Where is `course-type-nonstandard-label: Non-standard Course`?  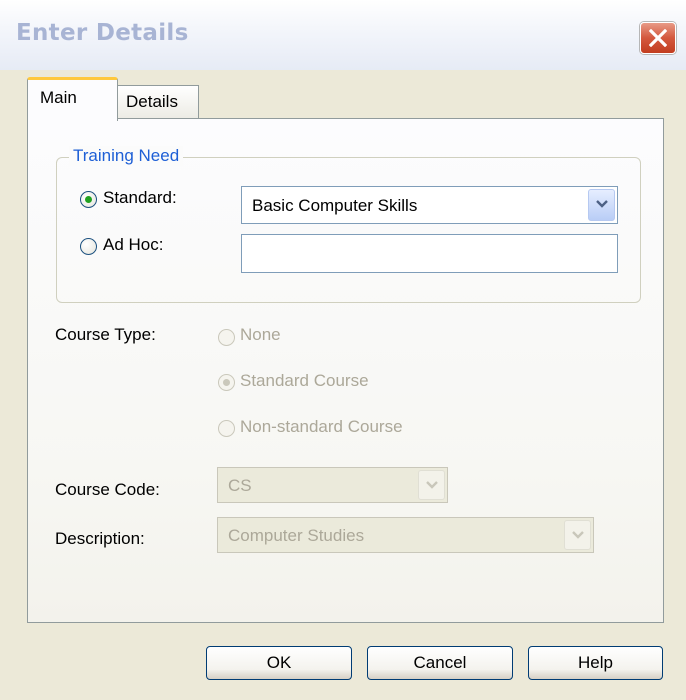 course-type-nonstandard-label: Non-standard Course is located at coordinates (321, 427).